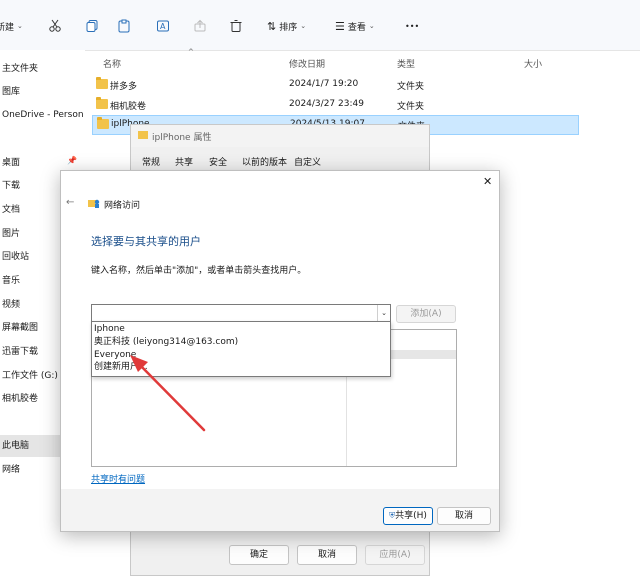 Image resolution: width=640 pixels, height=576 pixels. I want to click on dropdown-arrow-button: ⌄, so click(383, 313).